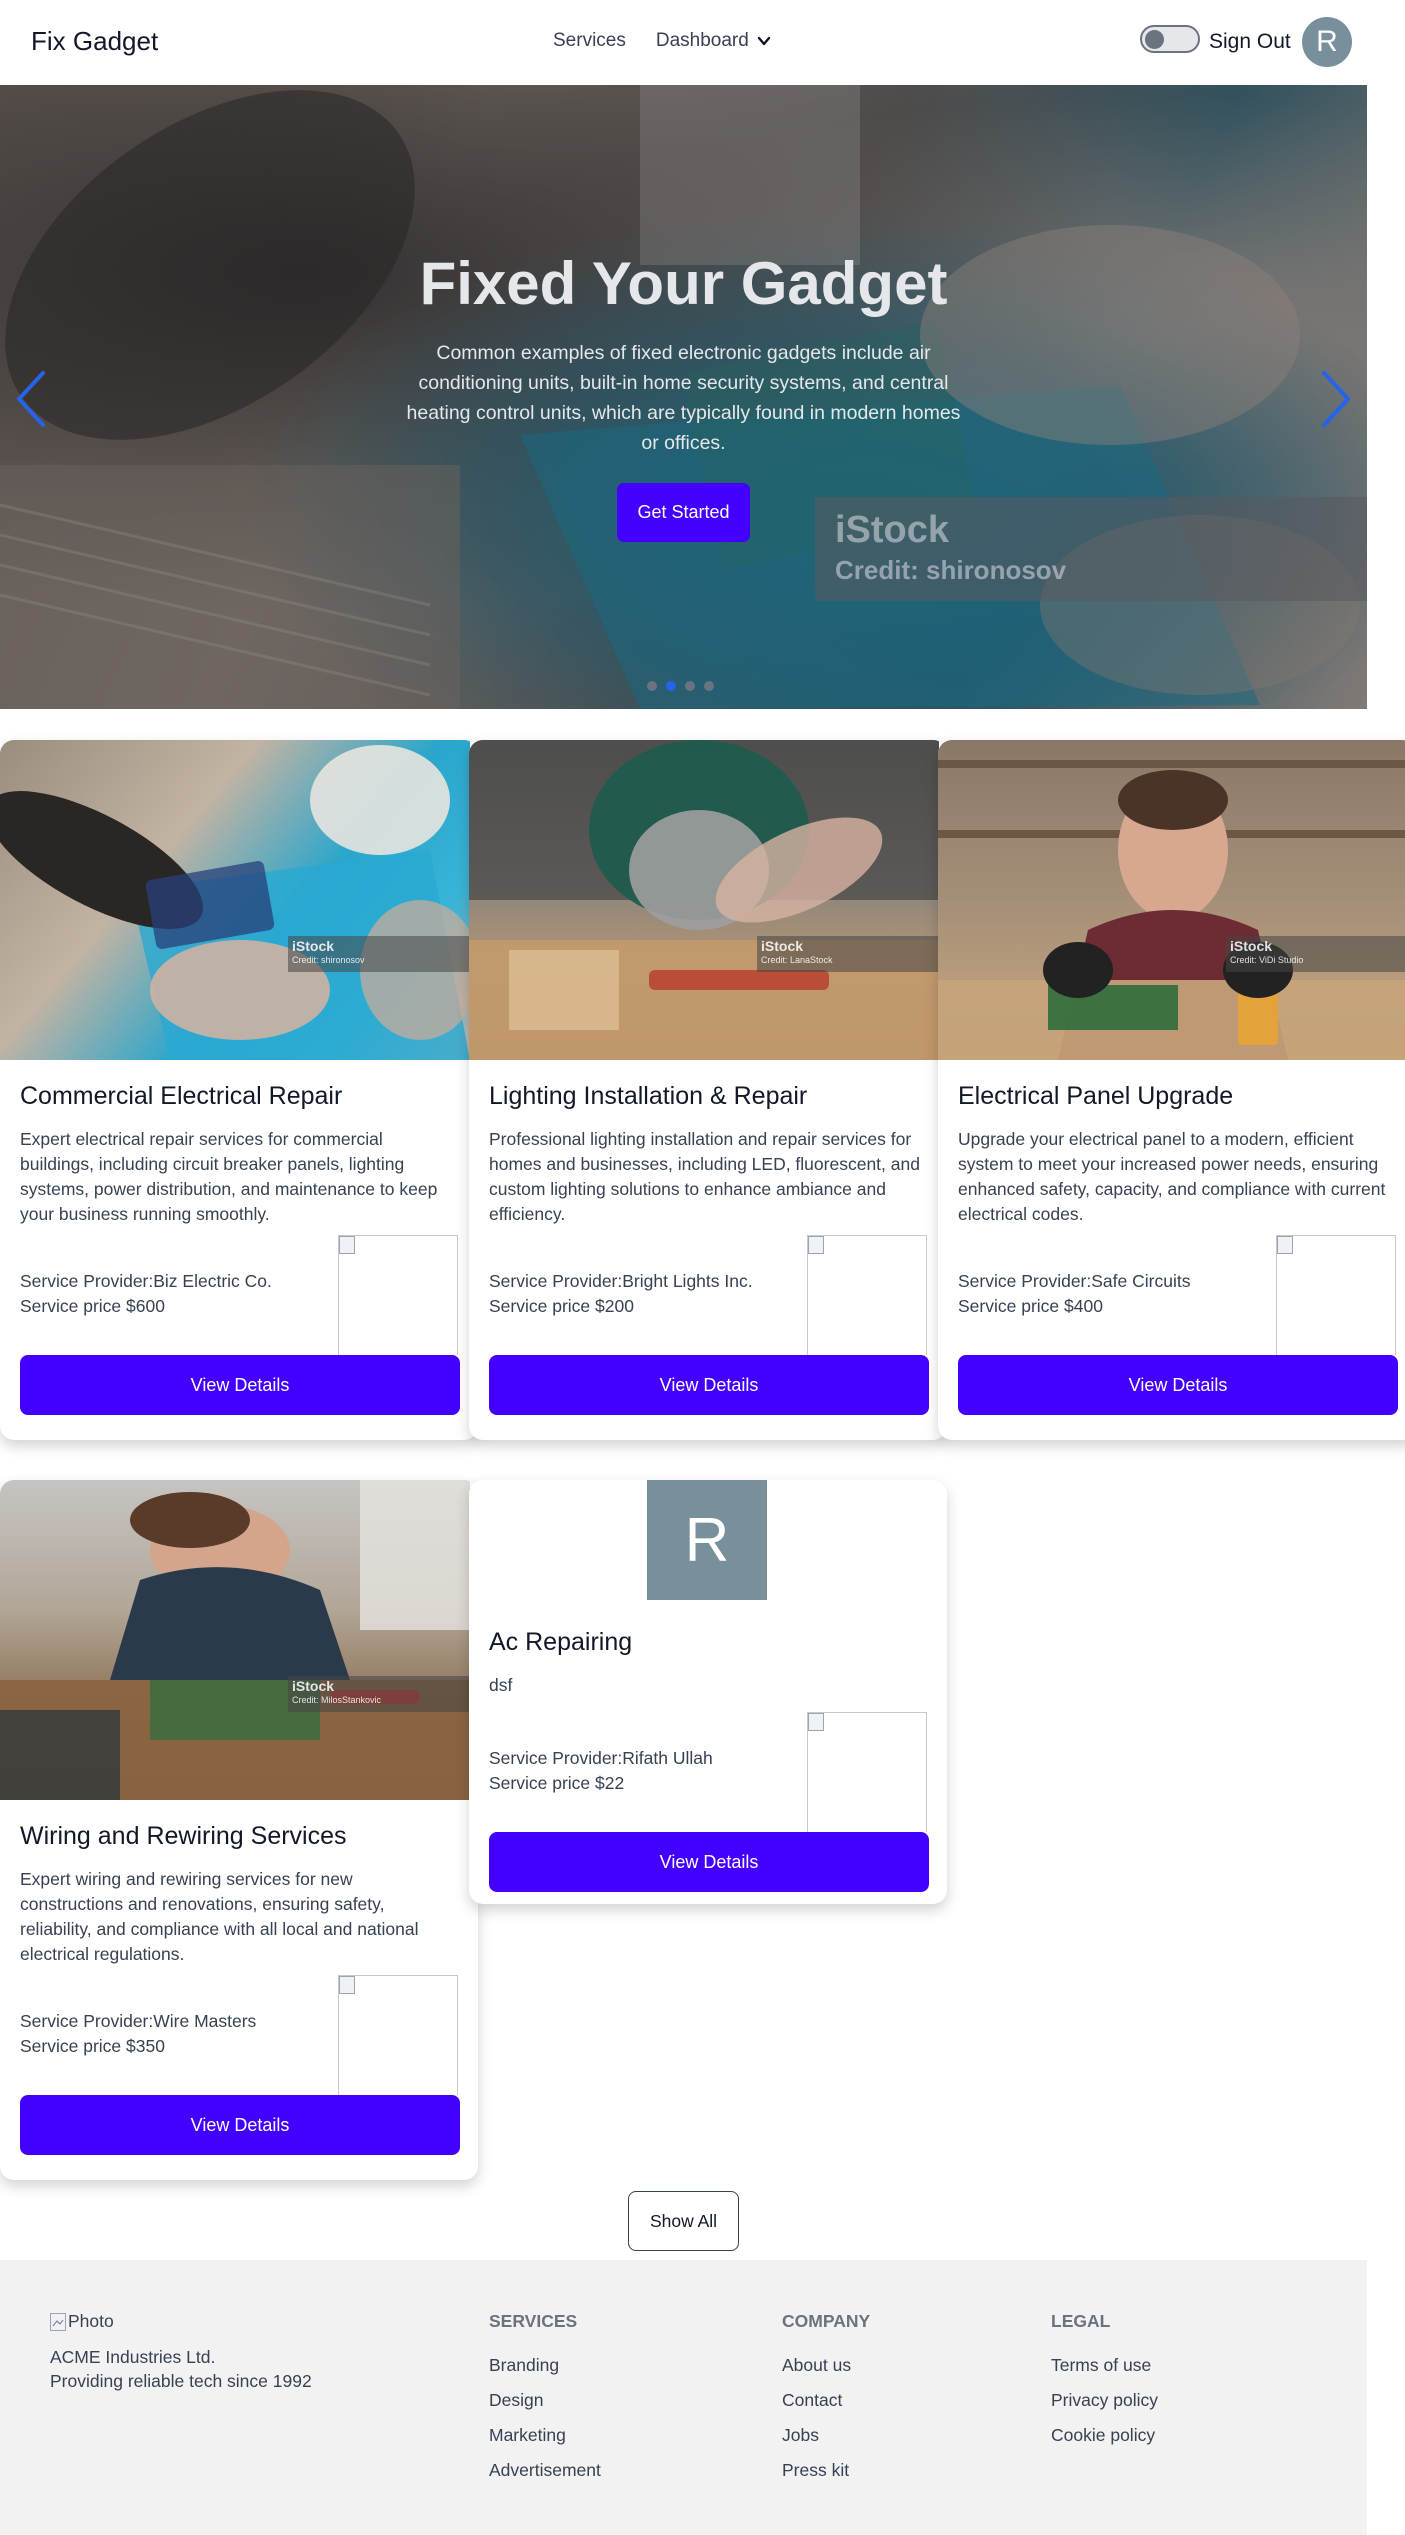  Describe the element at coordinates (138, 2021) in the screenshot. I see `service-provider: Service Provider:Wire Masters` at that location.